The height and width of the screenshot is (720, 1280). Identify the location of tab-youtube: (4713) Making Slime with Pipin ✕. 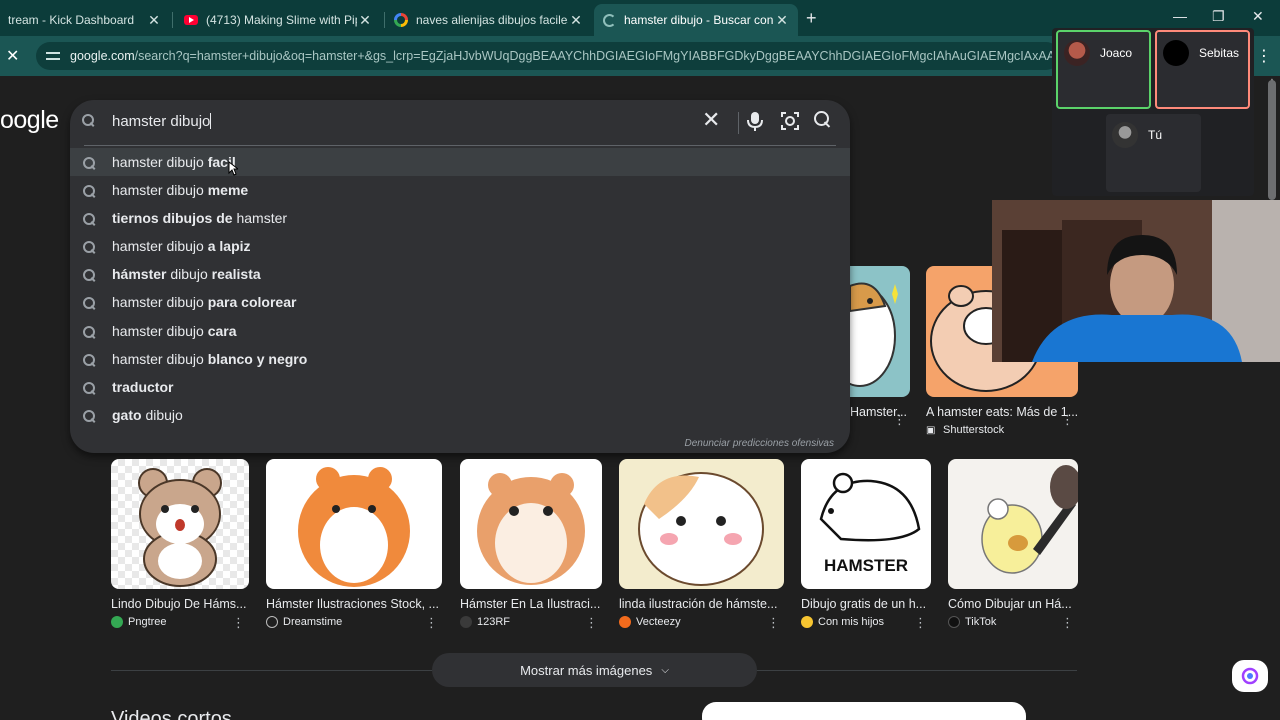
(278, 20).